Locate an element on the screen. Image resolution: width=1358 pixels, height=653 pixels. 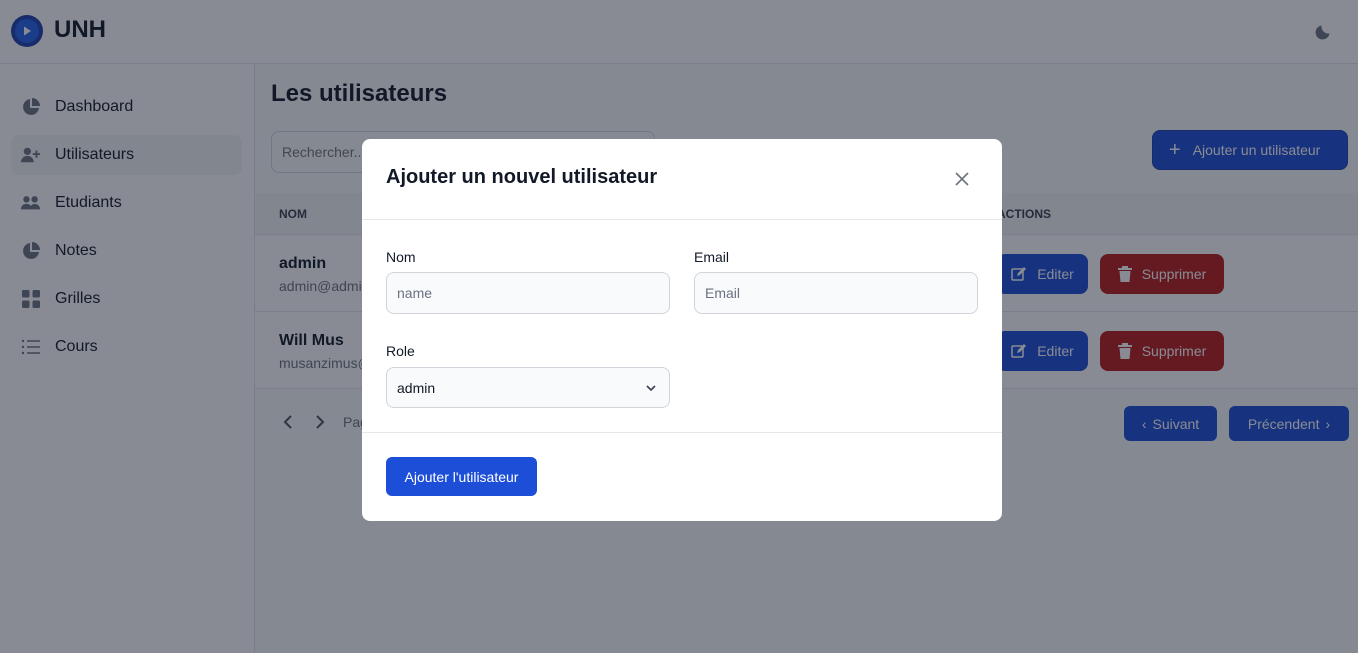
name-field is located at coordinates (528, 293).